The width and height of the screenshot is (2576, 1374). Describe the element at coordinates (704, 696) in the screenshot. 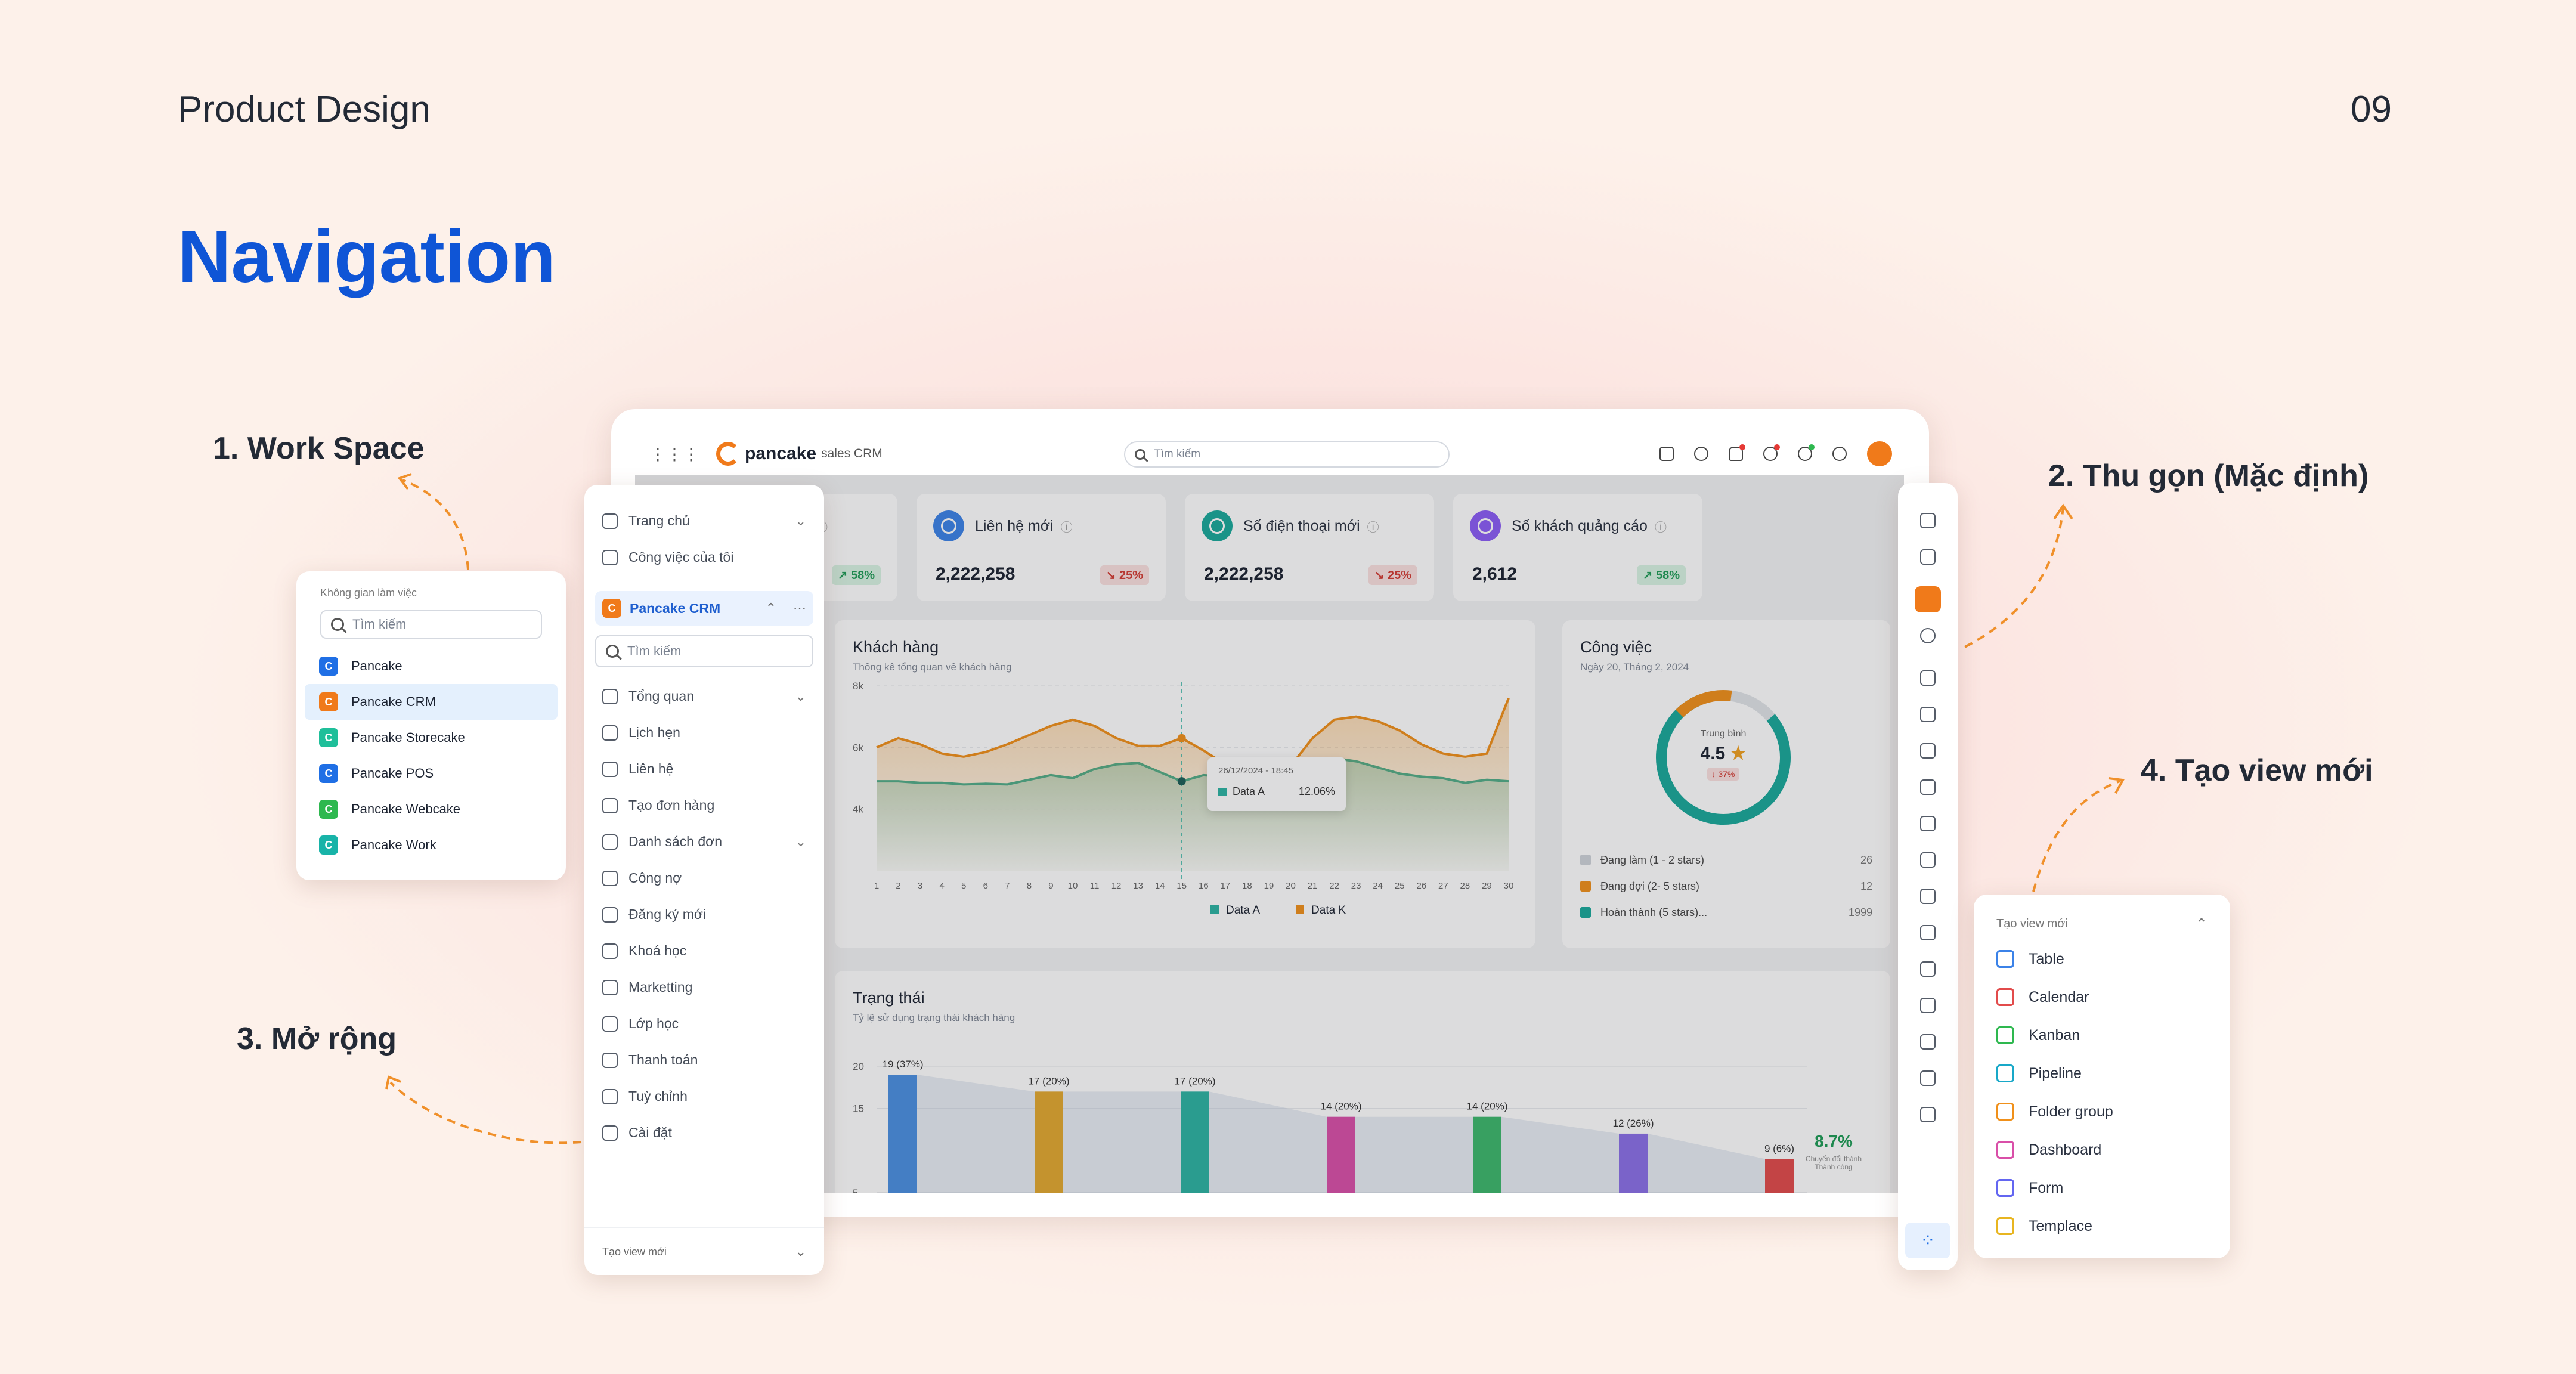

I see `nav-item: Tổng quan ⌄` at that location.